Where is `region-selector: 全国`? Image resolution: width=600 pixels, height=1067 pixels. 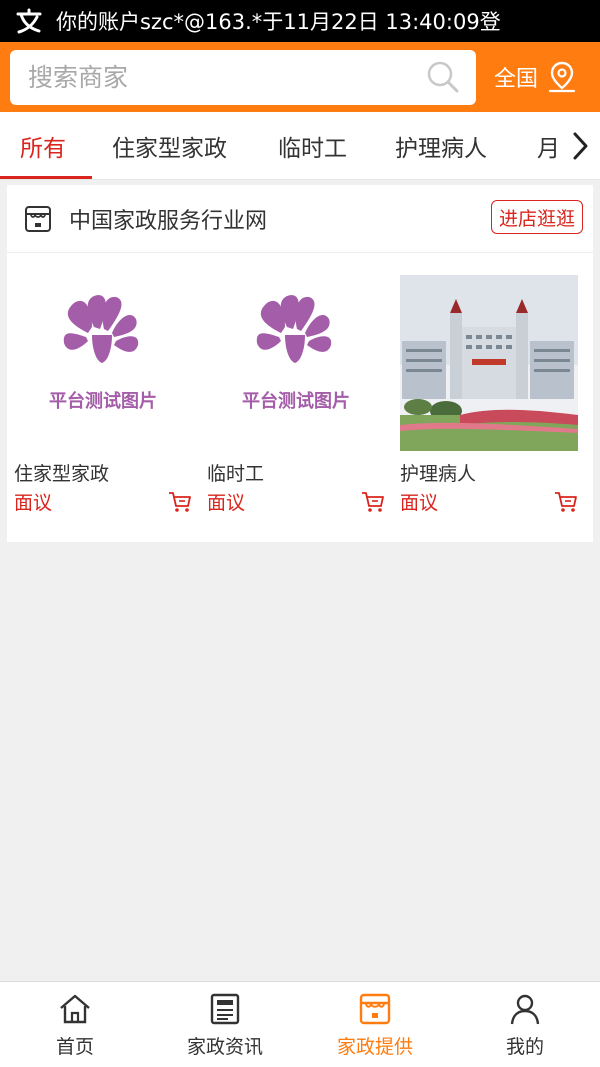
region-selector: 全国 is located at coordinates (536, 77).